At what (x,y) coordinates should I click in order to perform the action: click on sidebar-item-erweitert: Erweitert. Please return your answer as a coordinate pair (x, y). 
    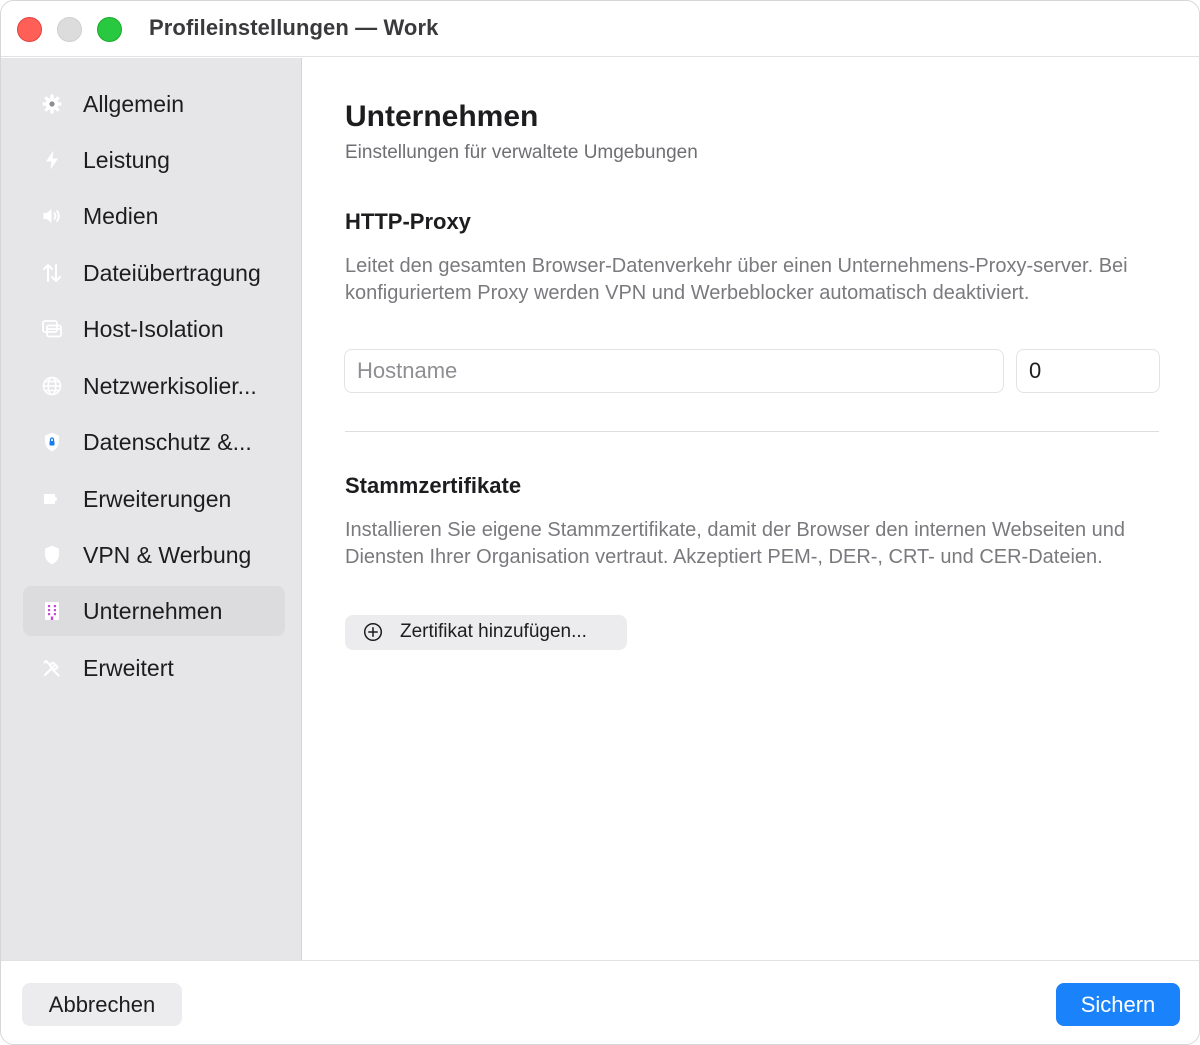
    Looking at the image, I should click on (154, 668).